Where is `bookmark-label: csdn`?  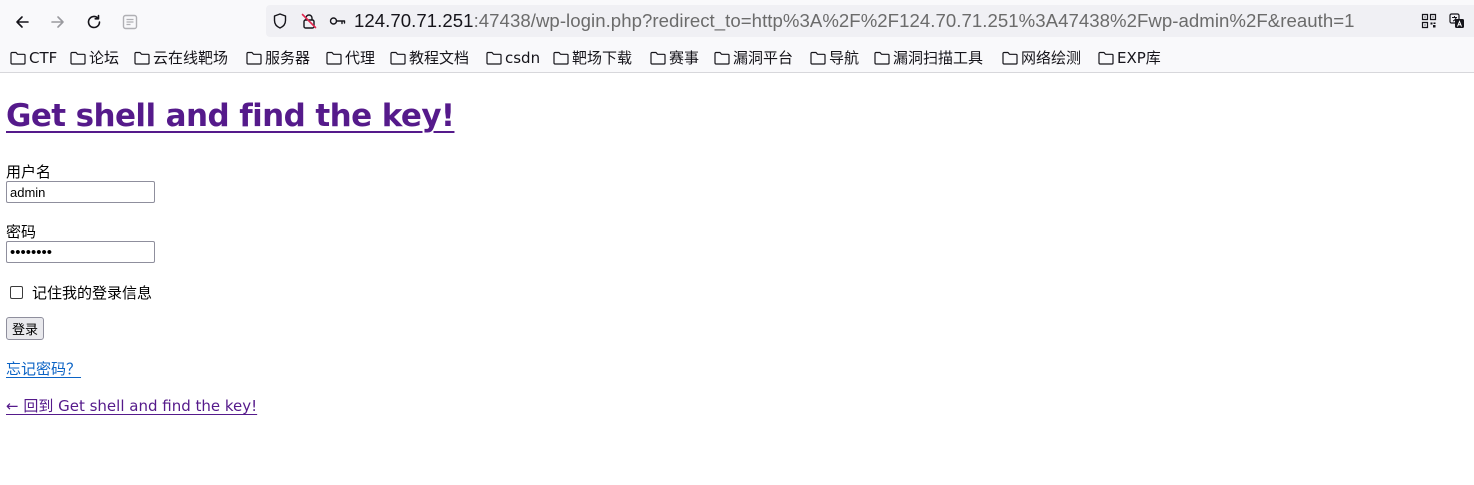
bookmark-label: csdn is located at coordinates (523, 57).